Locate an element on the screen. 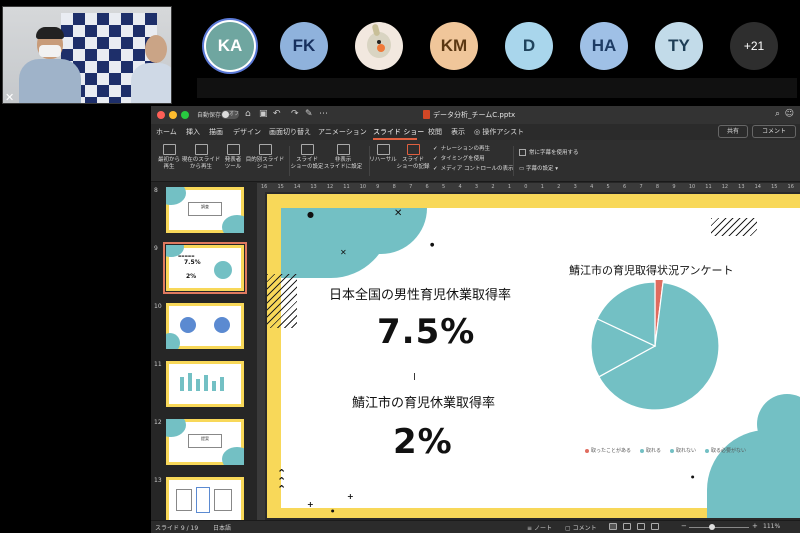 This screenshot has width=800, height=533. zoom-slider is located at coordinates (719, 527).